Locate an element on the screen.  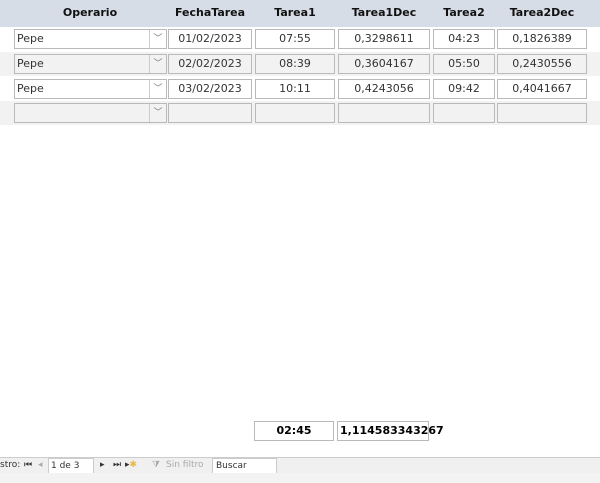
tarea2-field: 05:50 is located at coordinates (464, 64).